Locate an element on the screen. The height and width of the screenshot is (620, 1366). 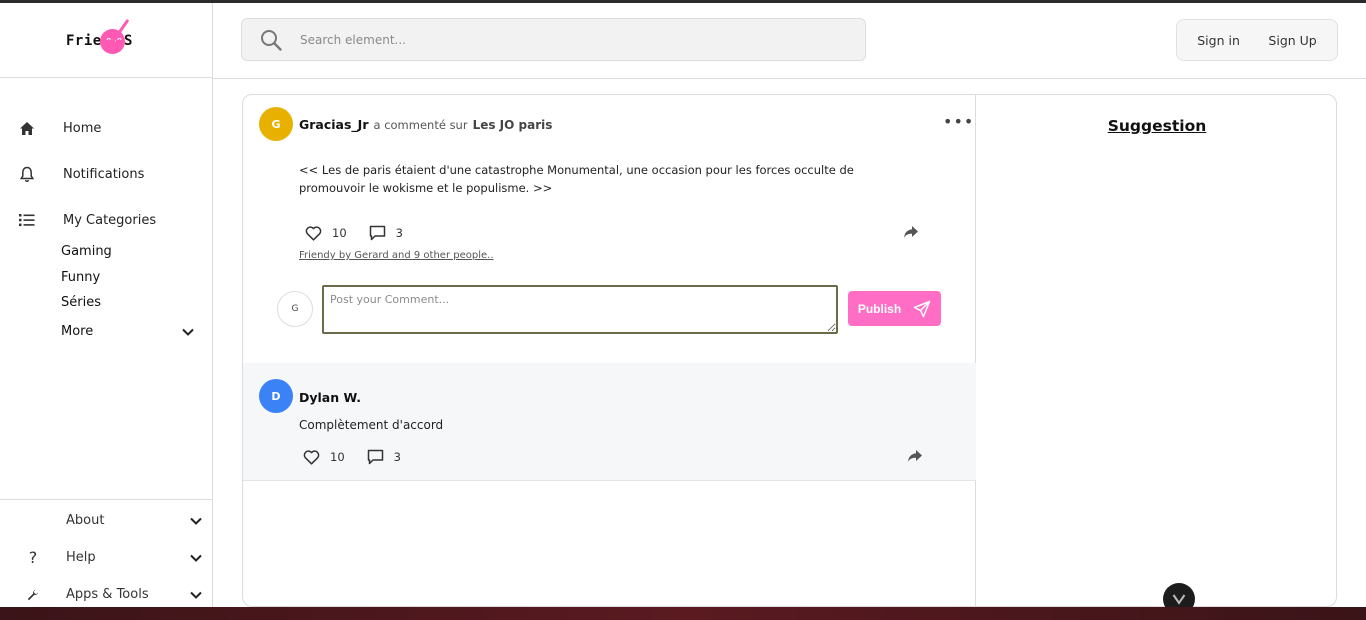
nav-item-my-categories: My Categories is located at coordinates (106, 220).